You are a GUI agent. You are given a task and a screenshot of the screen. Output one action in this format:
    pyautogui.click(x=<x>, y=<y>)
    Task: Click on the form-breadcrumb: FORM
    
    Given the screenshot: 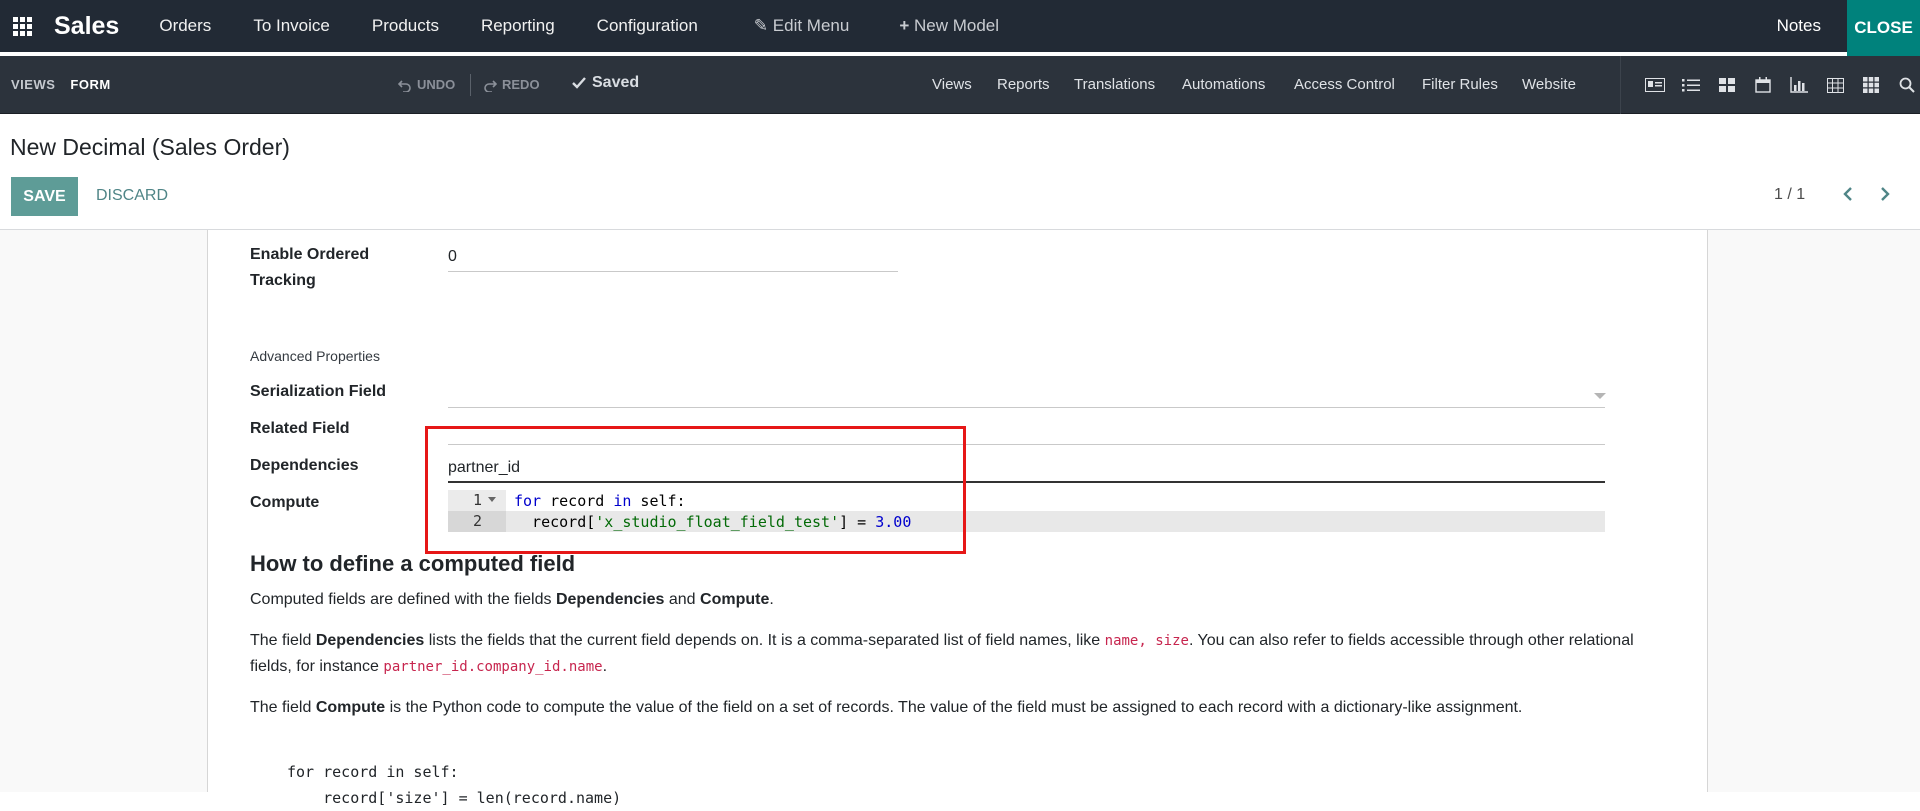 What is the action you would take?
    pyautogui.click(x=90, y=84)
    